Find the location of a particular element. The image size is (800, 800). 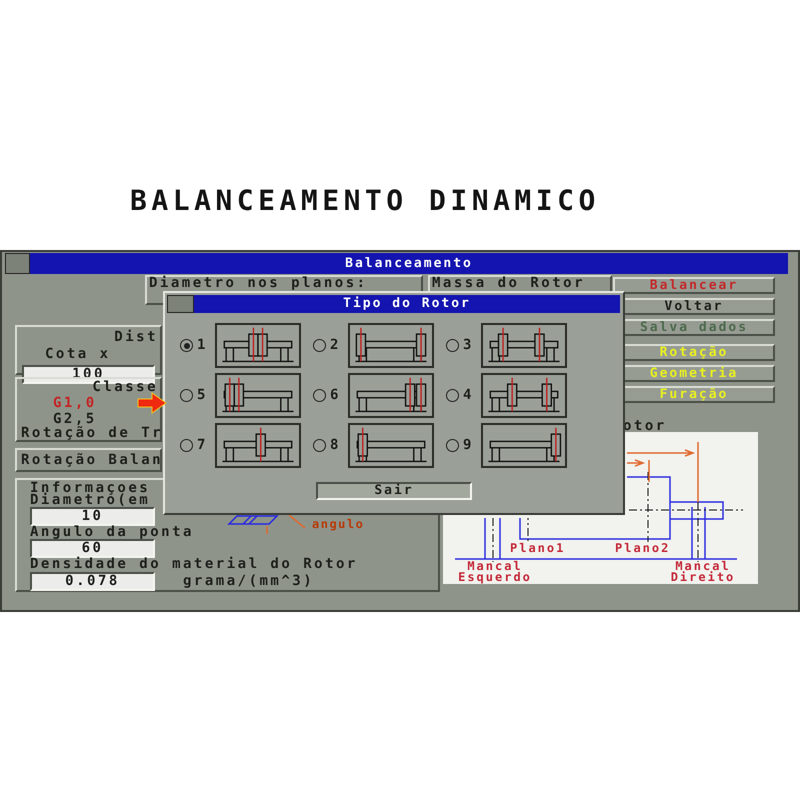

arrow-icon is located at coordinates (152, 403).